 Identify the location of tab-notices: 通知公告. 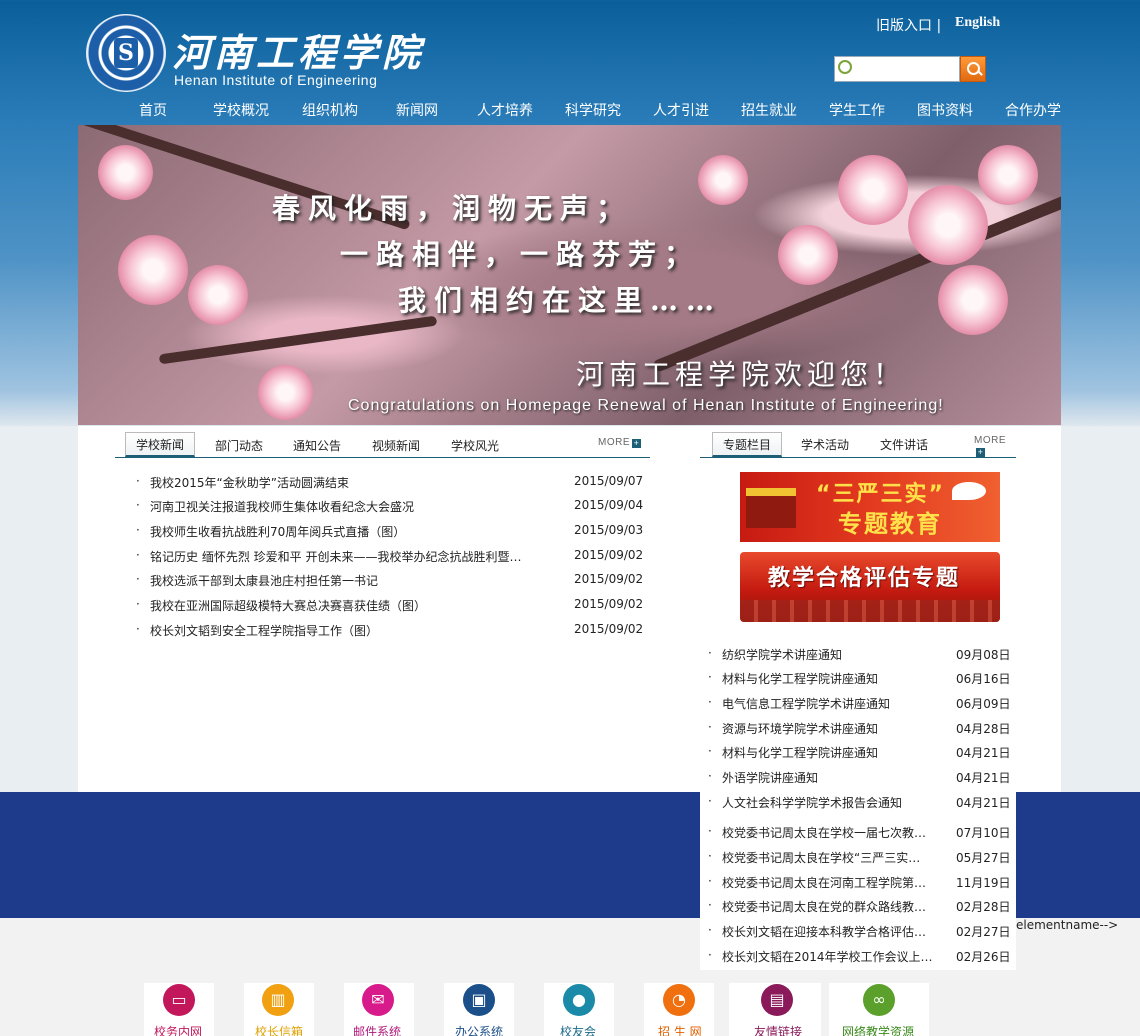
(317, 445).